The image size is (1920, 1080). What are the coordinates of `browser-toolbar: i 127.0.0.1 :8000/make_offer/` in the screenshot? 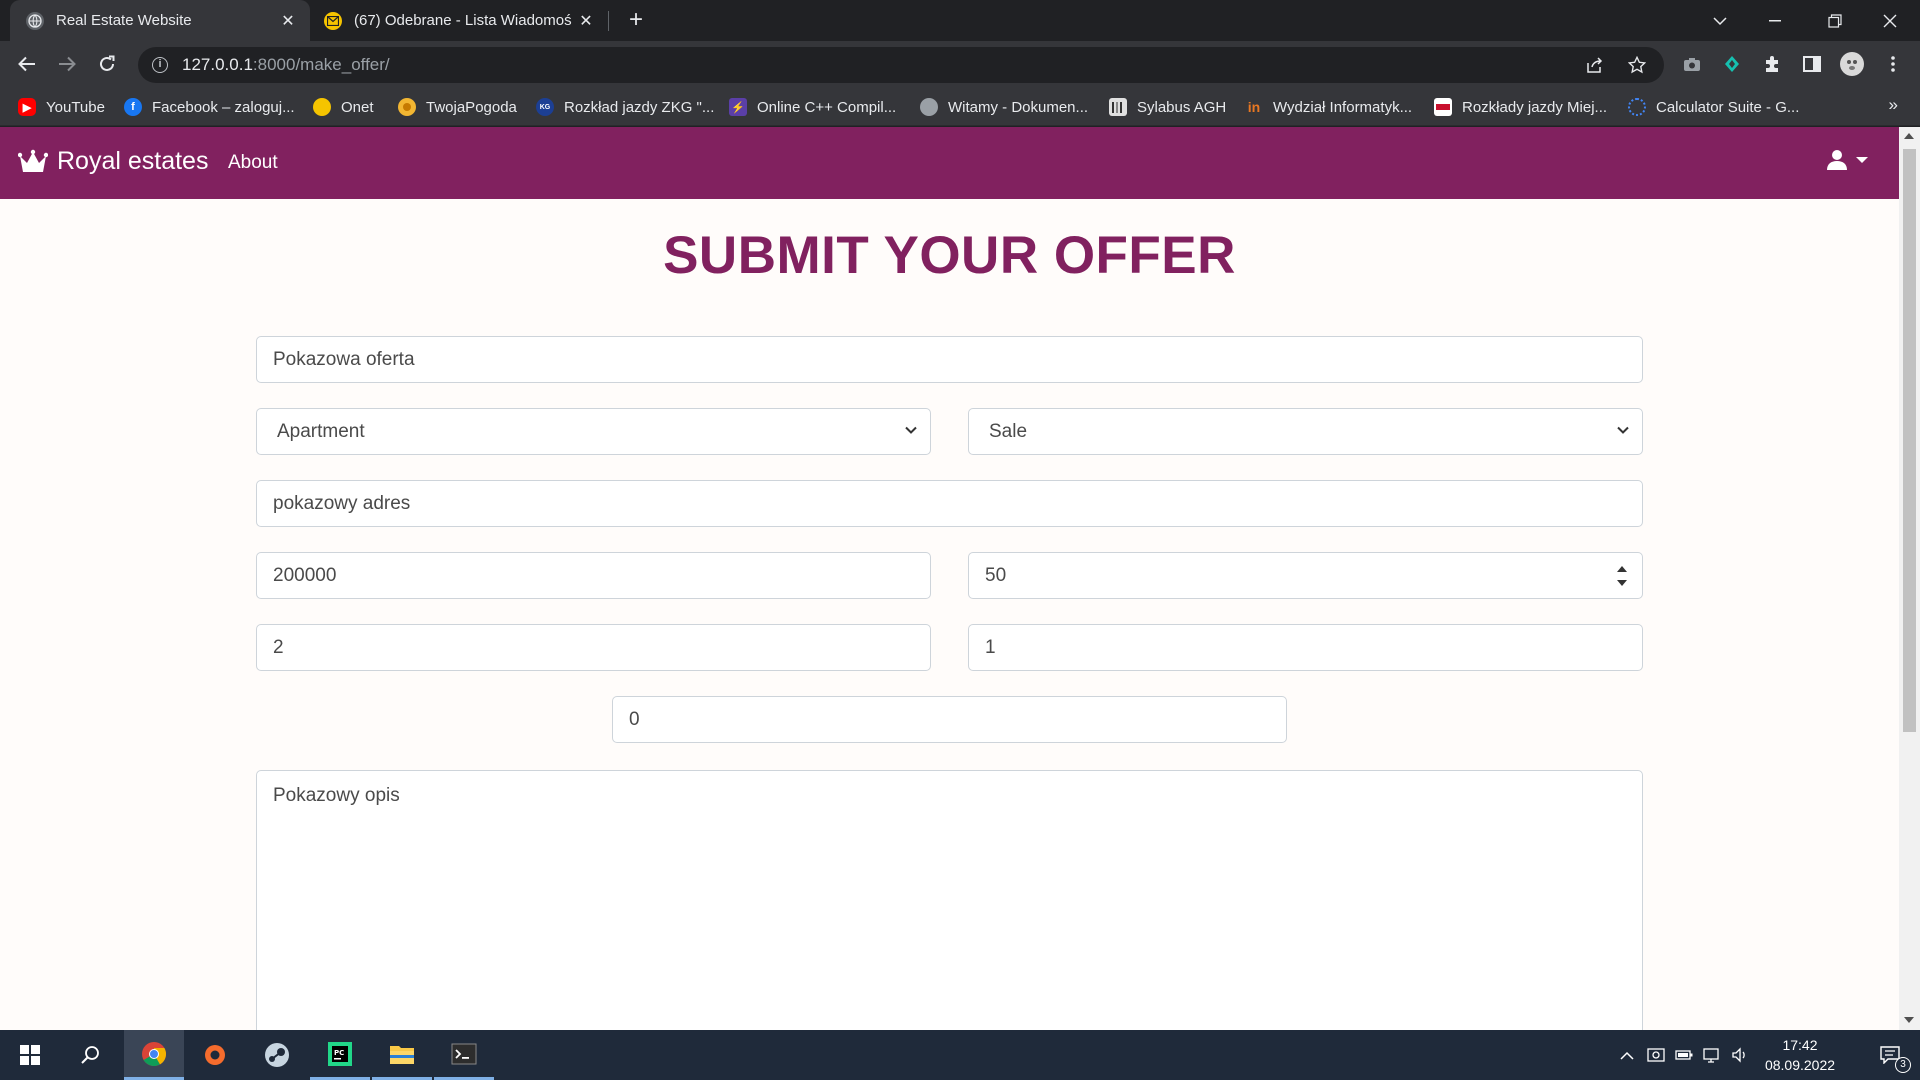 It's located at (960, 64).